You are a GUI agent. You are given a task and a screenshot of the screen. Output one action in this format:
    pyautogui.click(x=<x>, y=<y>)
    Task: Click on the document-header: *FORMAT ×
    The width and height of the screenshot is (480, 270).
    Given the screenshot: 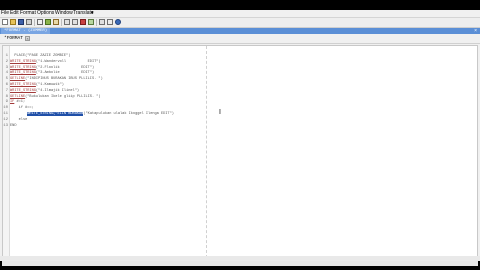 What is the action you would take?
    pyautogui.click(x=240, y=39)
    